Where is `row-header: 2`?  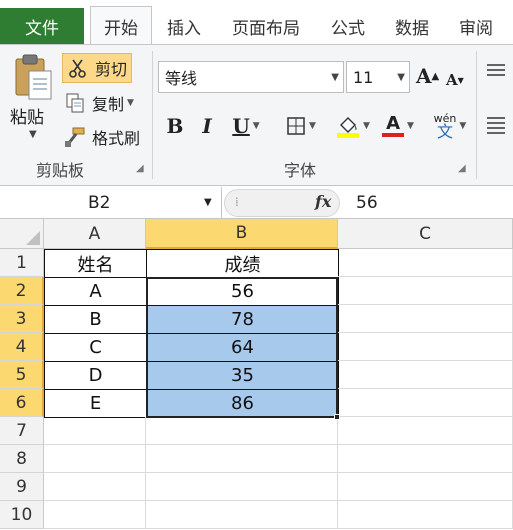 row-header: 2 is located at coordinates (22, 291).